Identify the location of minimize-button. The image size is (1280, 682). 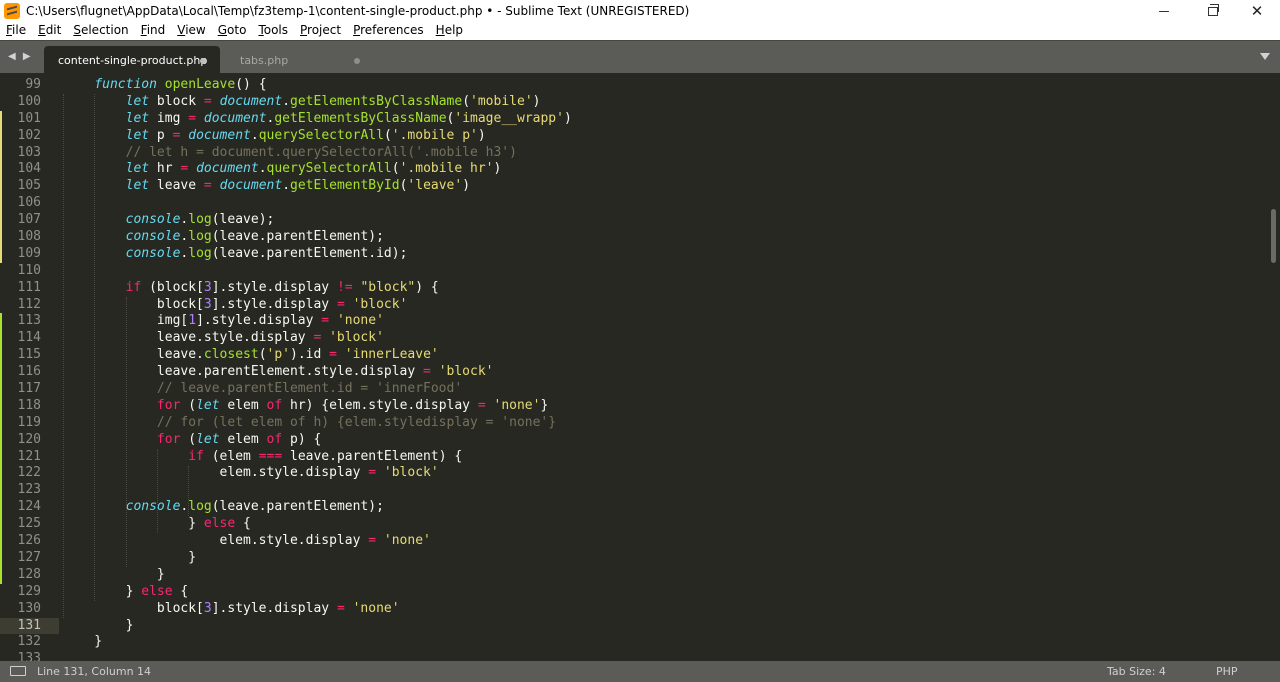
(1164, 11).